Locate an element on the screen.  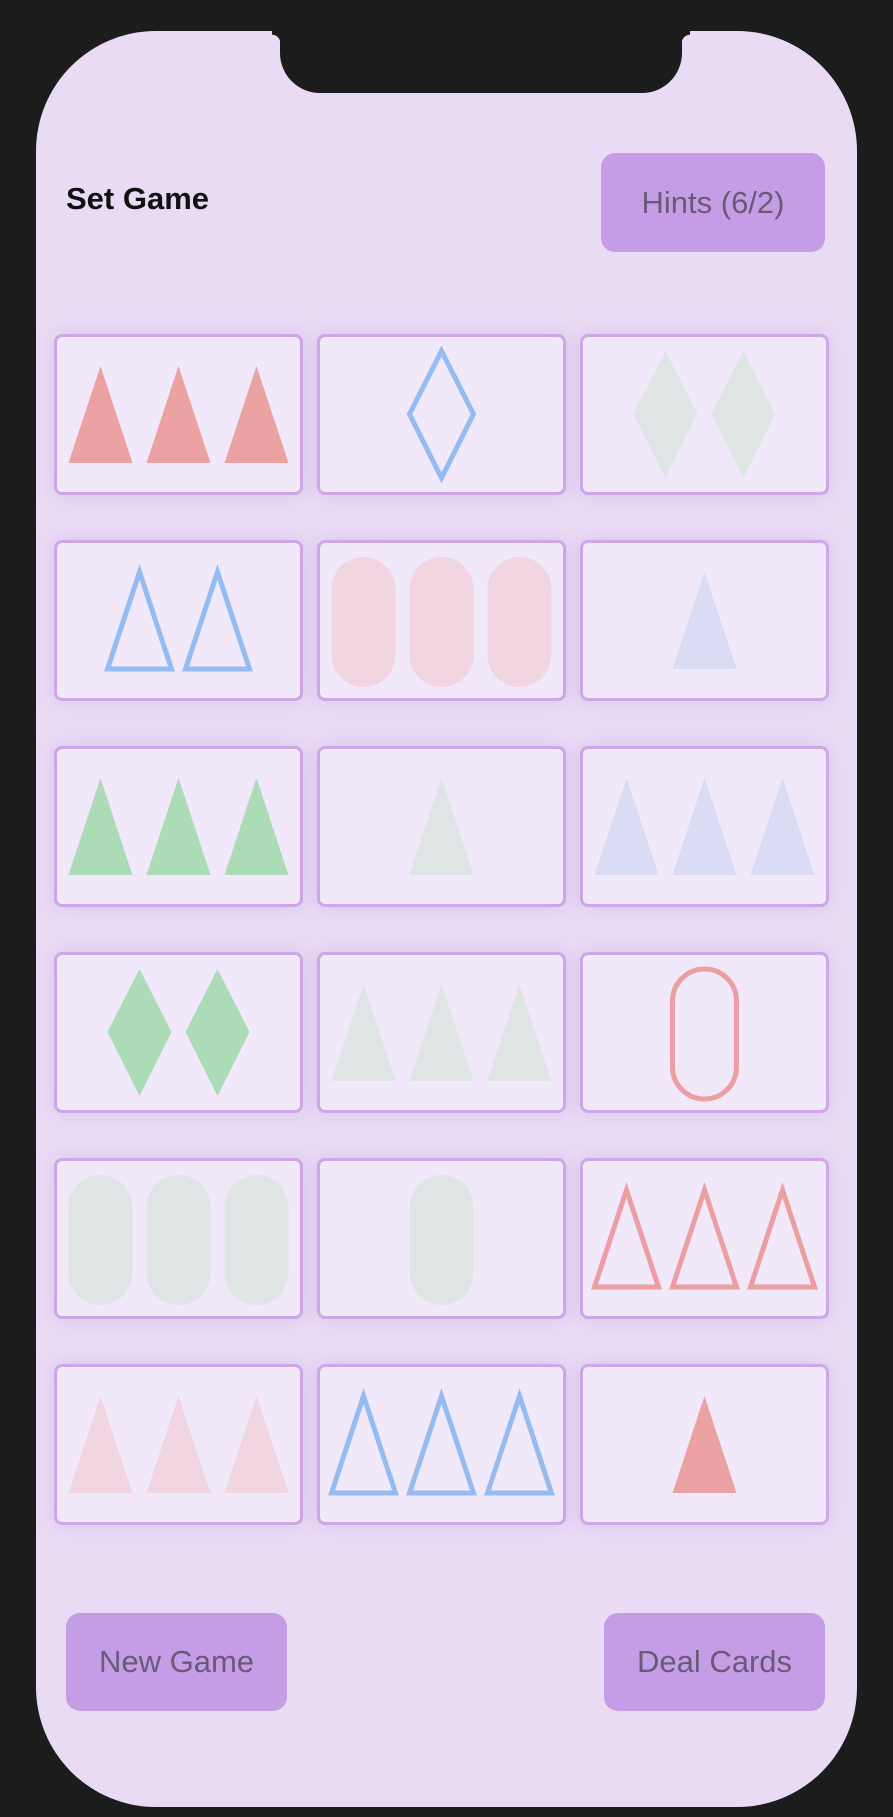
page-title: Set Game is located at coordinates (138, 198).